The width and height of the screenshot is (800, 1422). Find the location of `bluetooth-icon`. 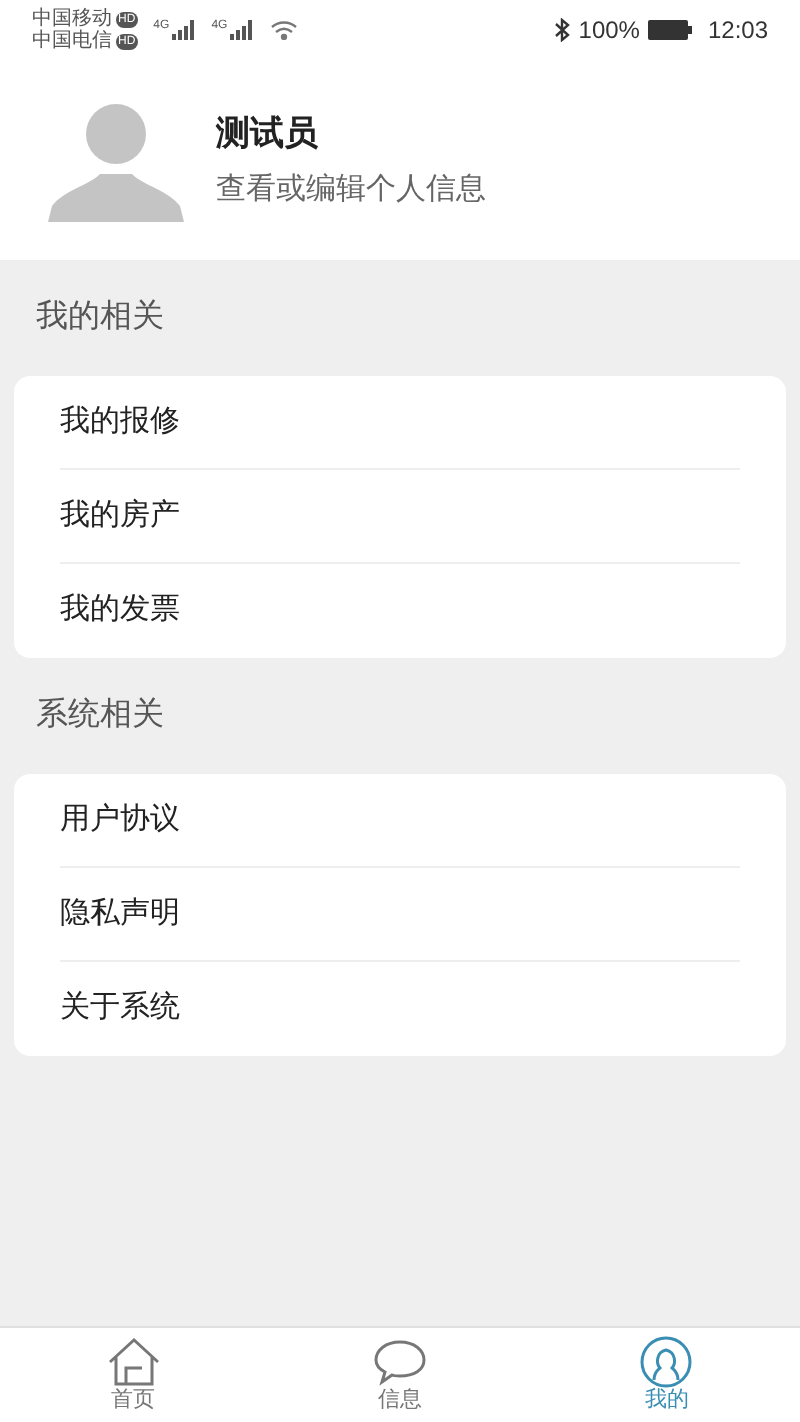

bluetooth-icon is located at coordinates (562, 30).